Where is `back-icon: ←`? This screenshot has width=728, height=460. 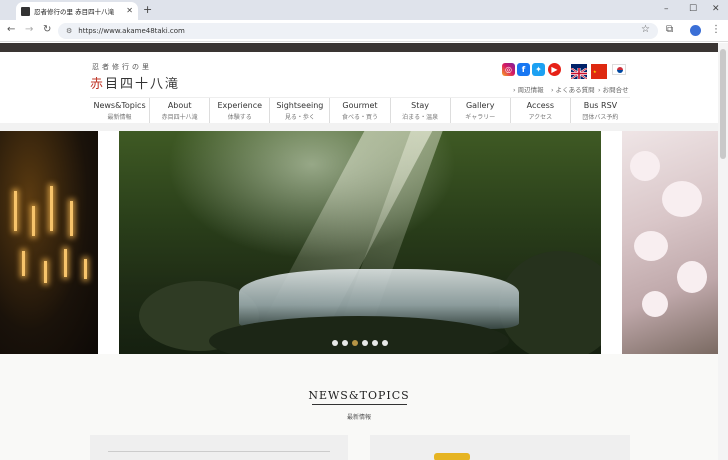 back-icon: ← is located at coordinates (11, 30).